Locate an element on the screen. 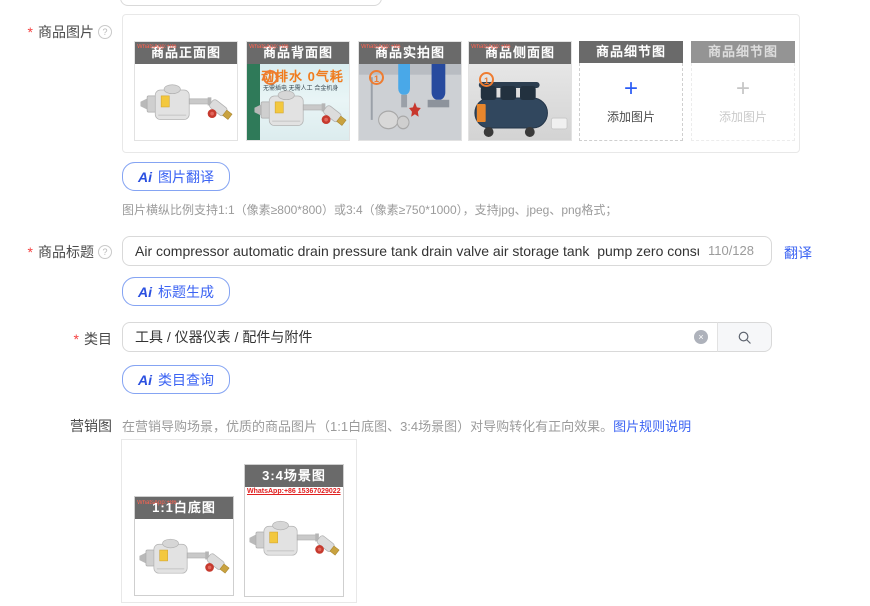 The width and height of the screenshot is (870, 606). category-field: × is located at coordinates (420, 337).